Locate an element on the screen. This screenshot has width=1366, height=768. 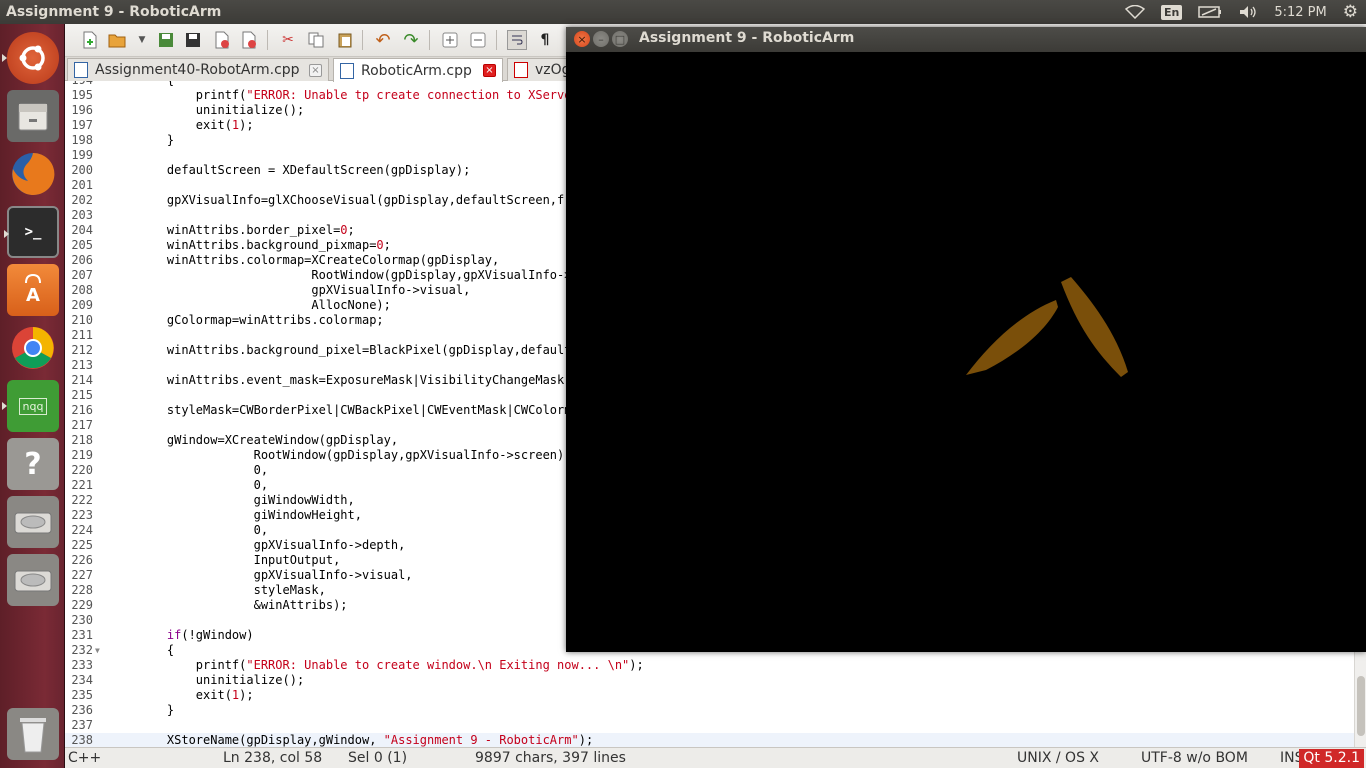
clock: 5:12 PM is located at coordinates (1300, 12).